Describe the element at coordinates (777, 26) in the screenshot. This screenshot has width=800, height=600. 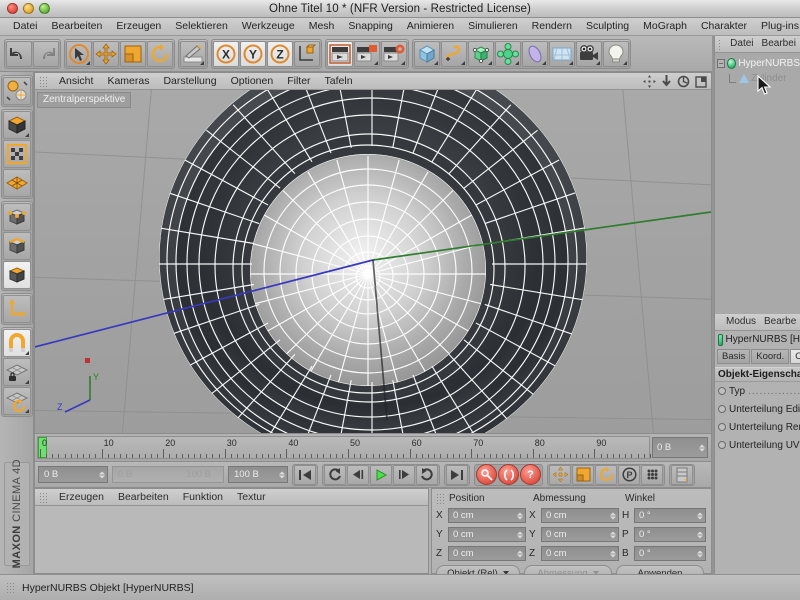
I see `menu-item-plug-ins: Plug-ins` at that location.